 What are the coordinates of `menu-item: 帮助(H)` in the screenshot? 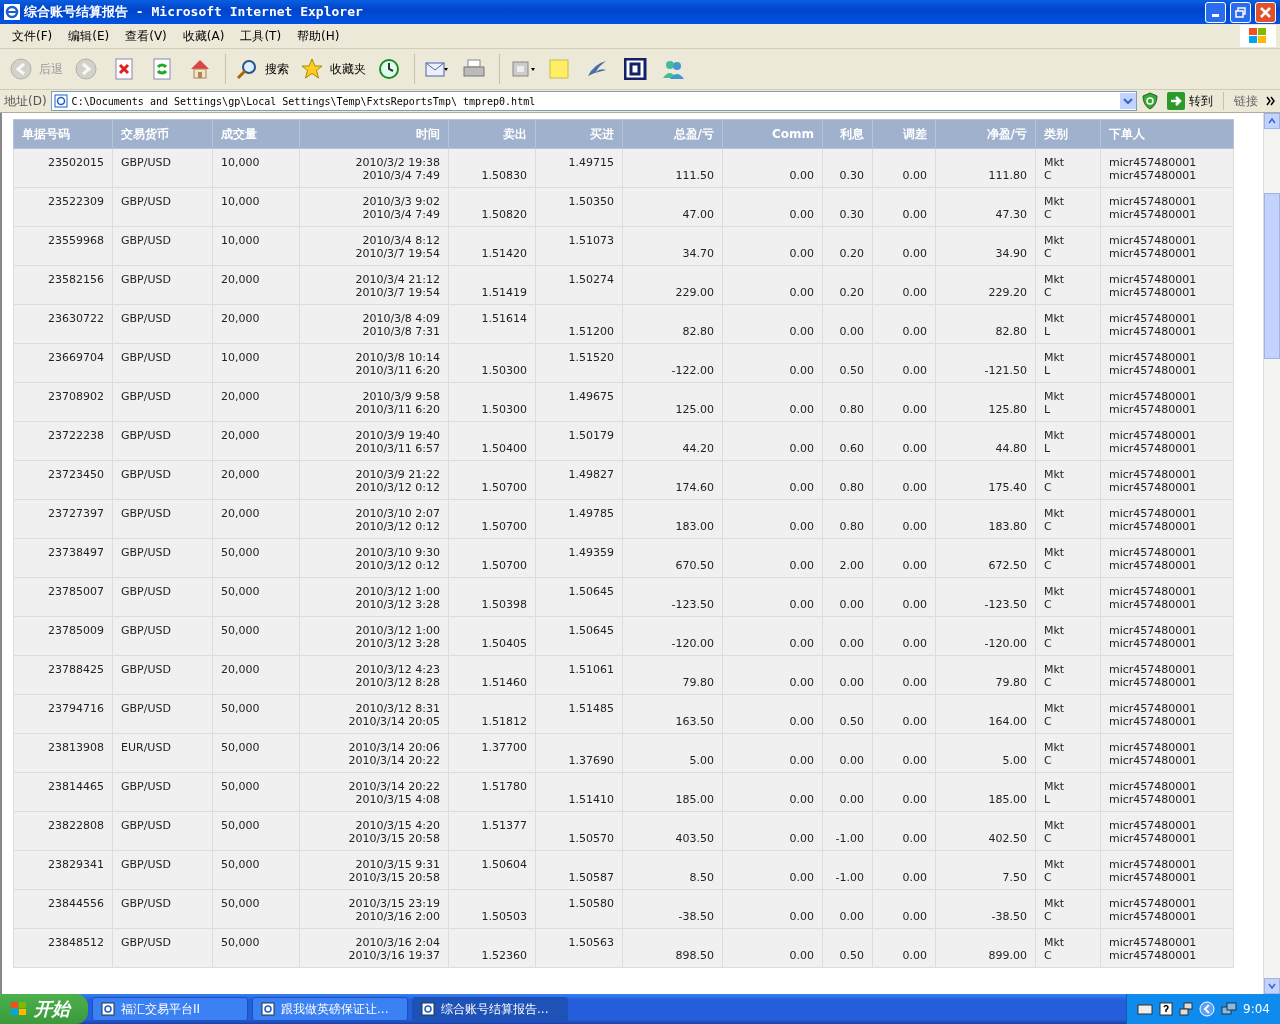 It's located at (318, 36).